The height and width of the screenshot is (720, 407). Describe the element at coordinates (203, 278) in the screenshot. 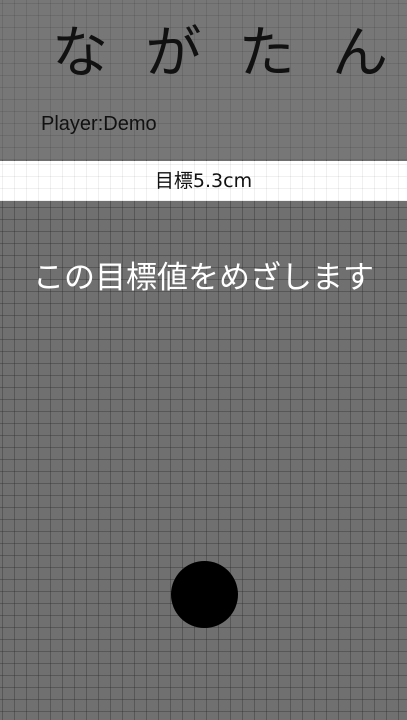

I see `target-message: この目標値をめざします` at that location.